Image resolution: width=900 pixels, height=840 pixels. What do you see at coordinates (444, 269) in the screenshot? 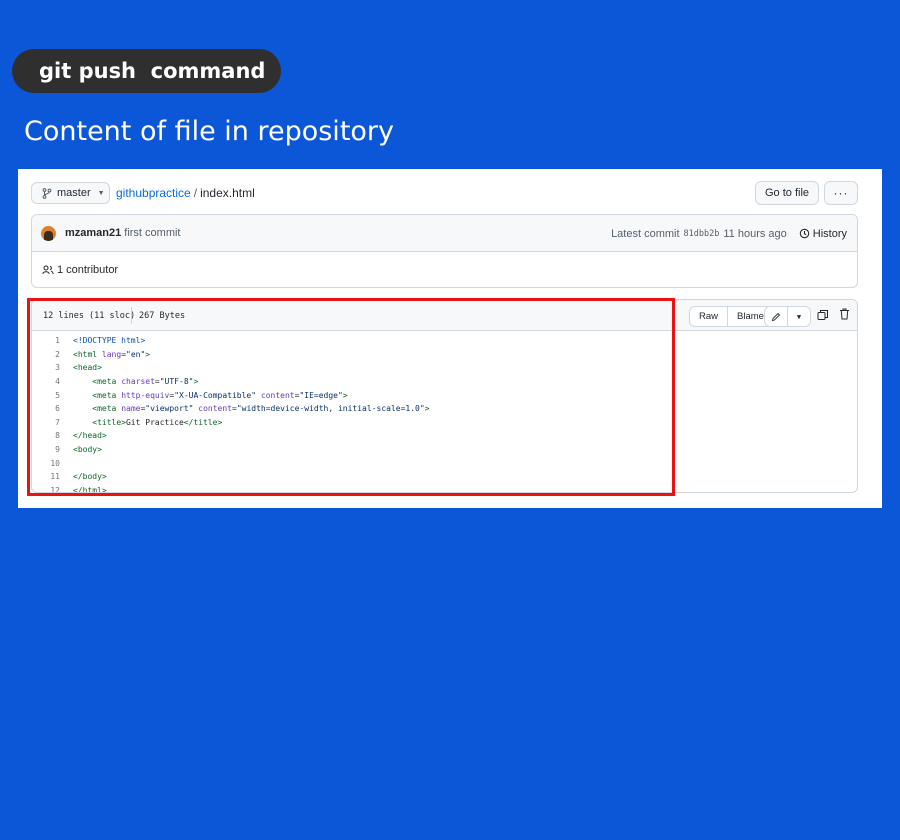
I see `contributors-row: 1 contributor` at bounding box center [444, 269].